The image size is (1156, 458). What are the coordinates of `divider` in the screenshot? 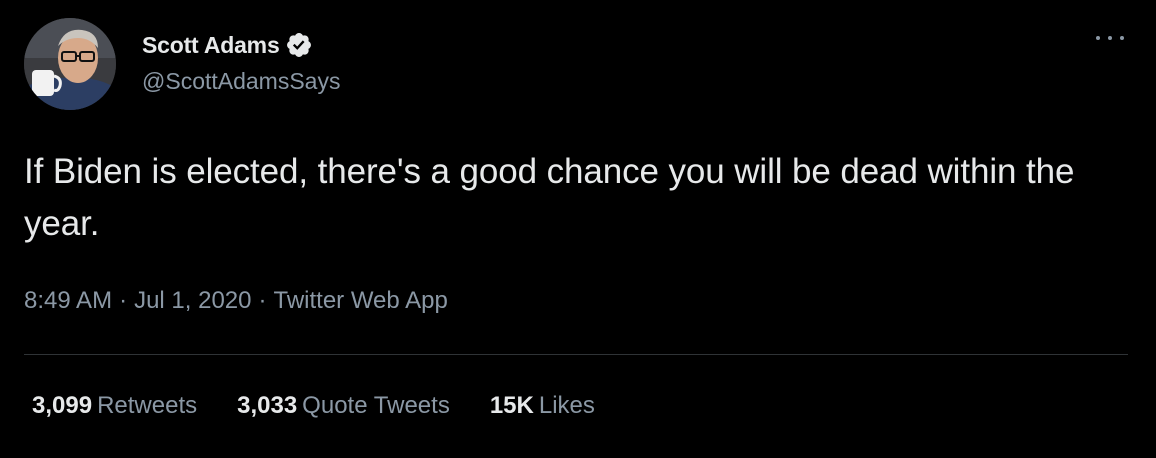 It's located at (576, 354).